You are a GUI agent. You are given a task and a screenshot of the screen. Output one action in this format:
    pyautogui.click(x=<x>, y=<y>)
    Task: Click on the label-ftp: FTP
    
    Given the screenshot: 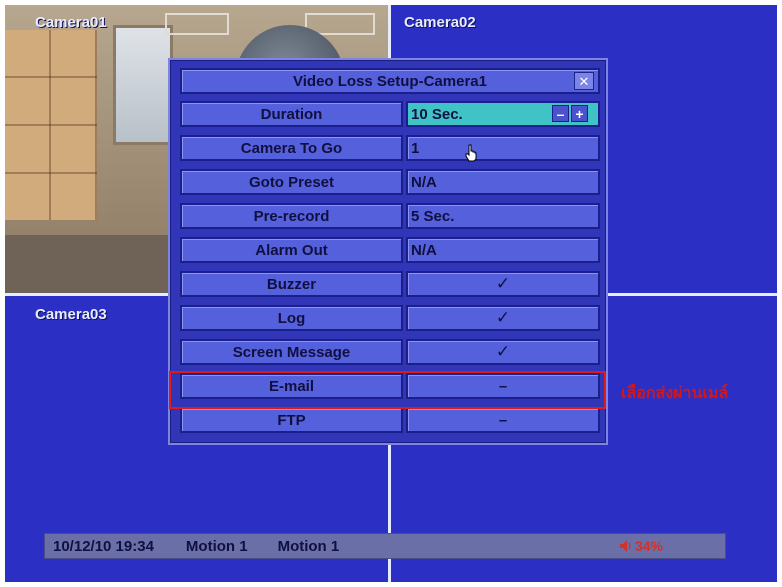 What is the action you would take?
    pyautogui.click(x=291, y=420)
    